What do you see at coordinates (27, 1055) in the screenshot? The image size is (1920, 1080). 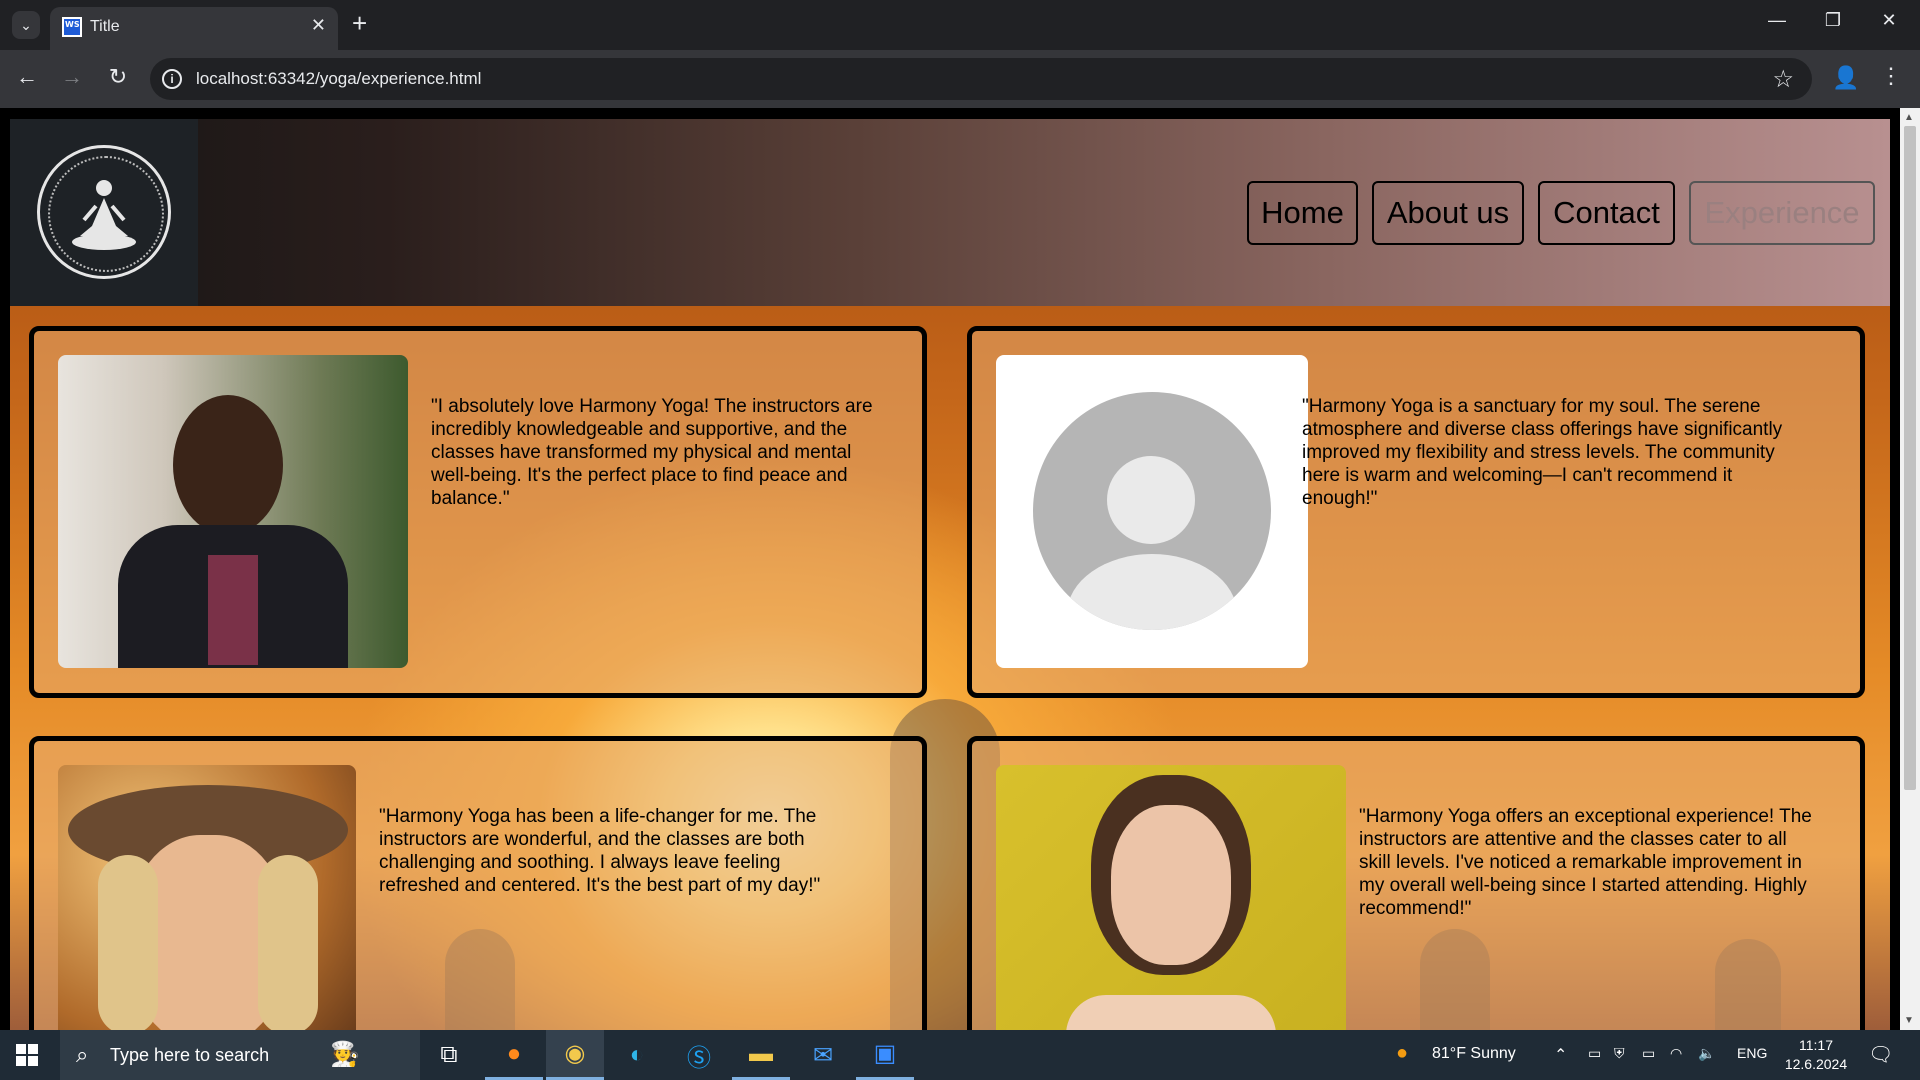 I see `windows-start-icon` at bounding box center [27, 1055].